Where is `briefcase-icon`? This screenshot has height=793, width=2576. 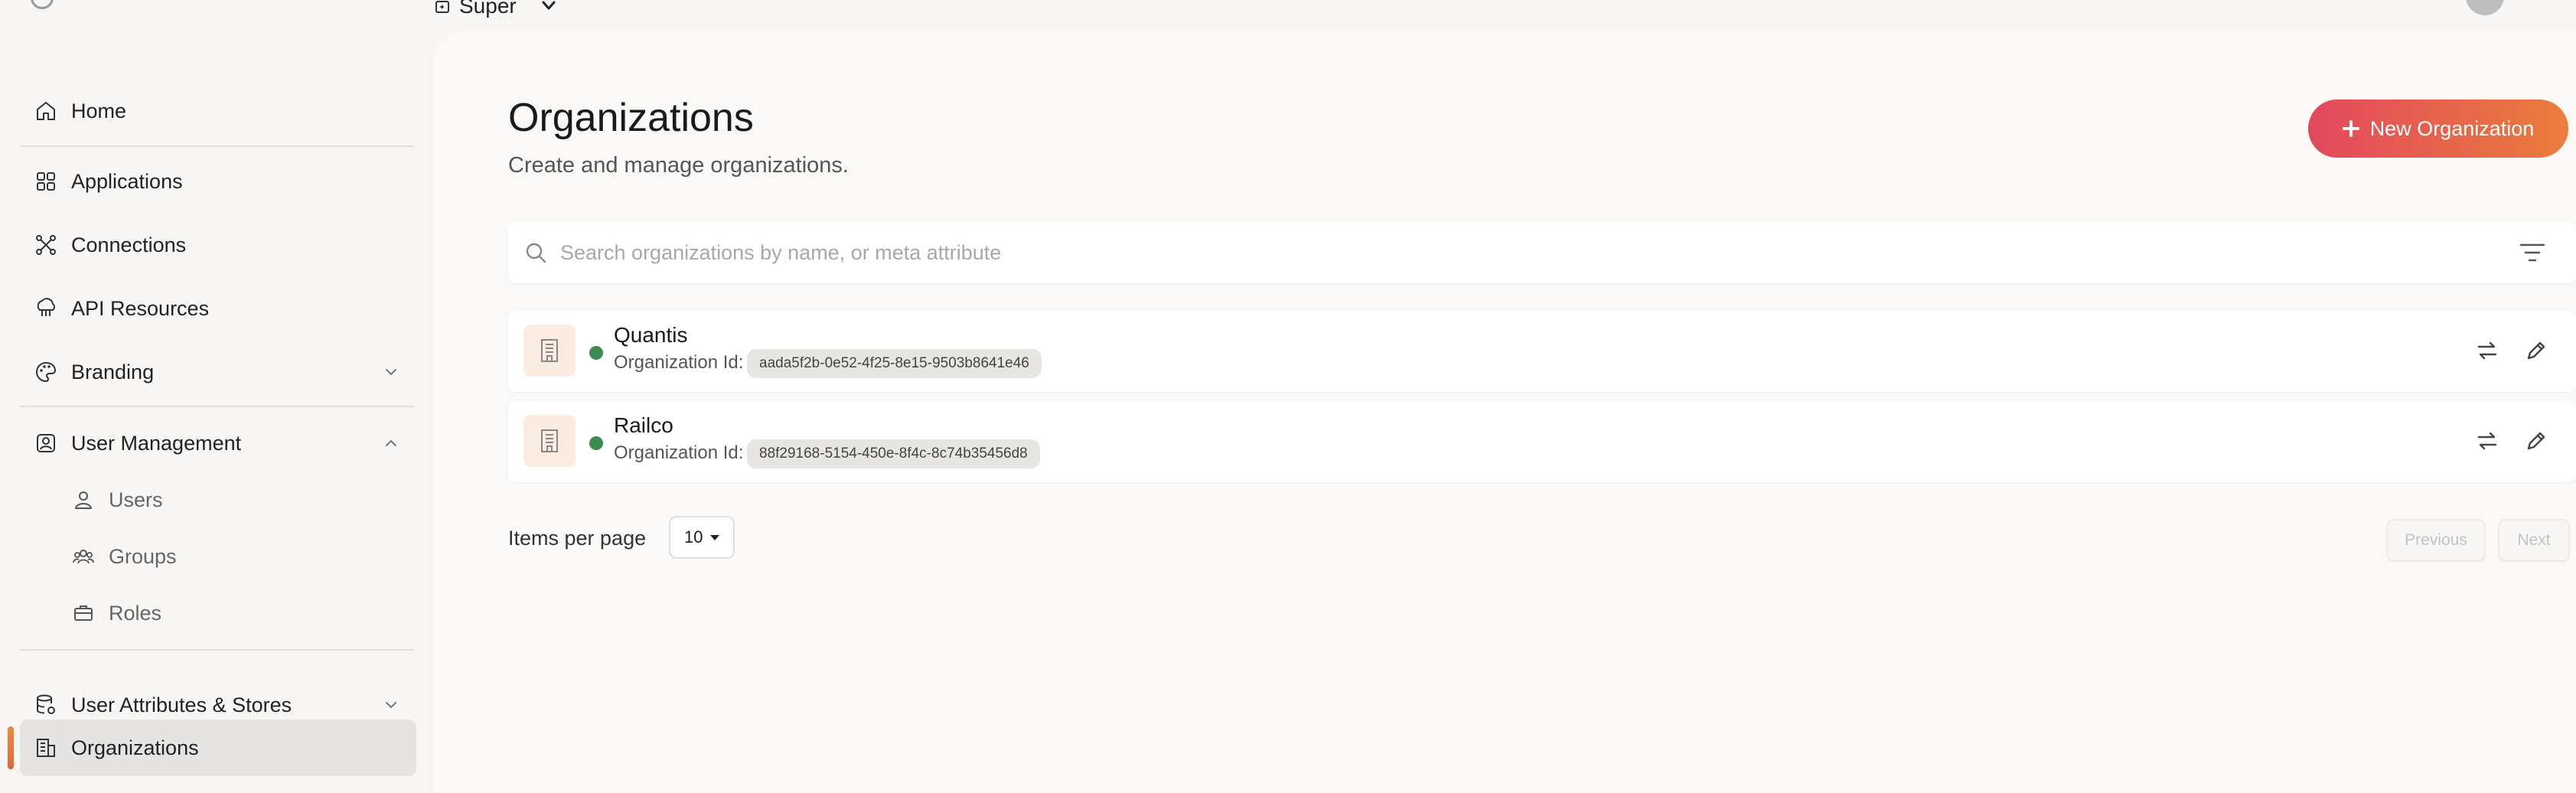 briefcase-icon is located at coordinates (83, 613).